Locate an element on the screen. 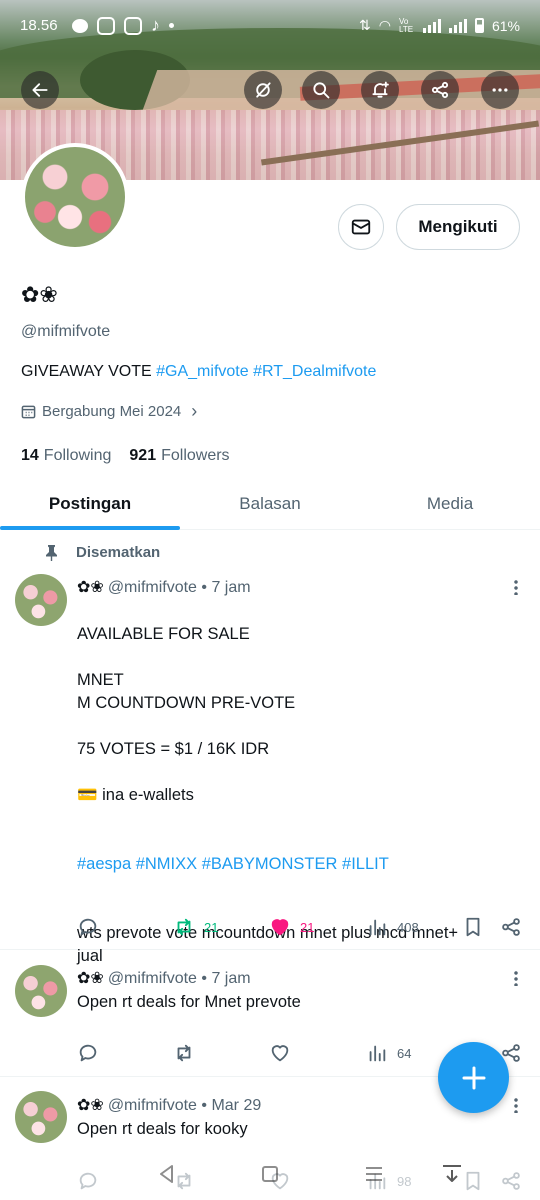 The width and height of the screenshot is (540, 1200). nav-home-button is located at coordinates (270, 1174).